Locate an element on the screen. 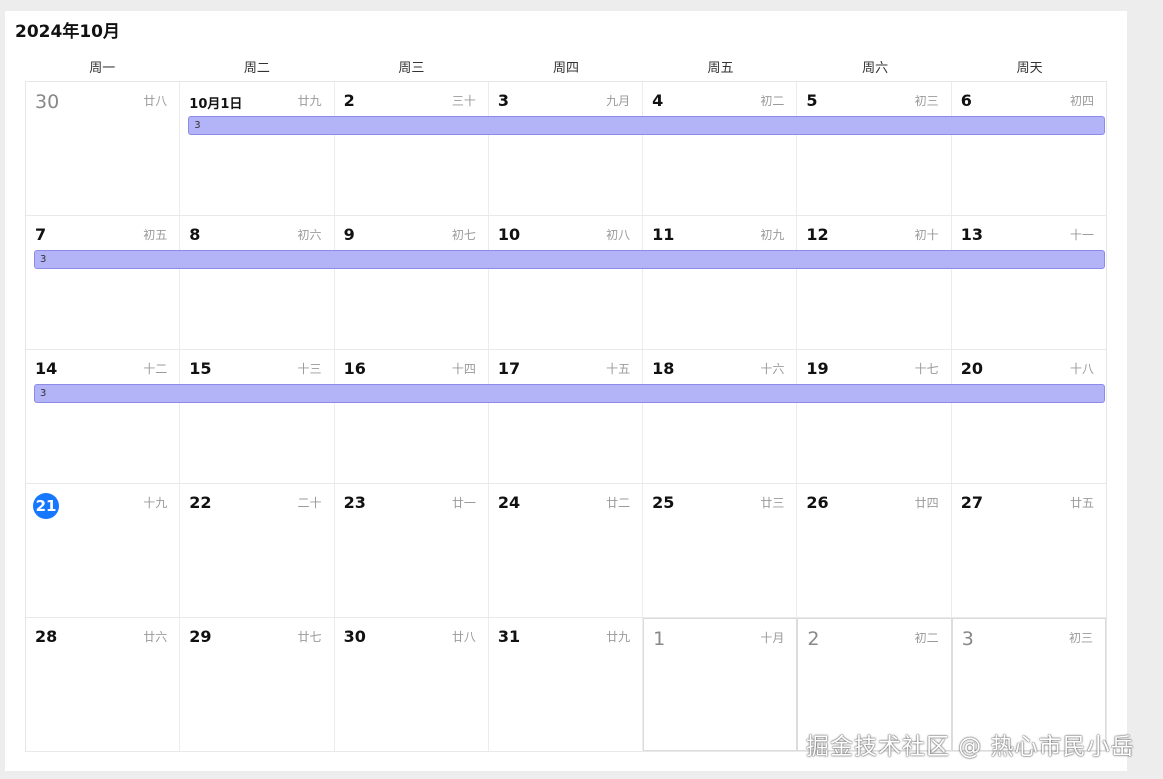 The width and height of the screenshot is (1163, 779). day-cell: 21 十九 is located at coordinates (103, 550).